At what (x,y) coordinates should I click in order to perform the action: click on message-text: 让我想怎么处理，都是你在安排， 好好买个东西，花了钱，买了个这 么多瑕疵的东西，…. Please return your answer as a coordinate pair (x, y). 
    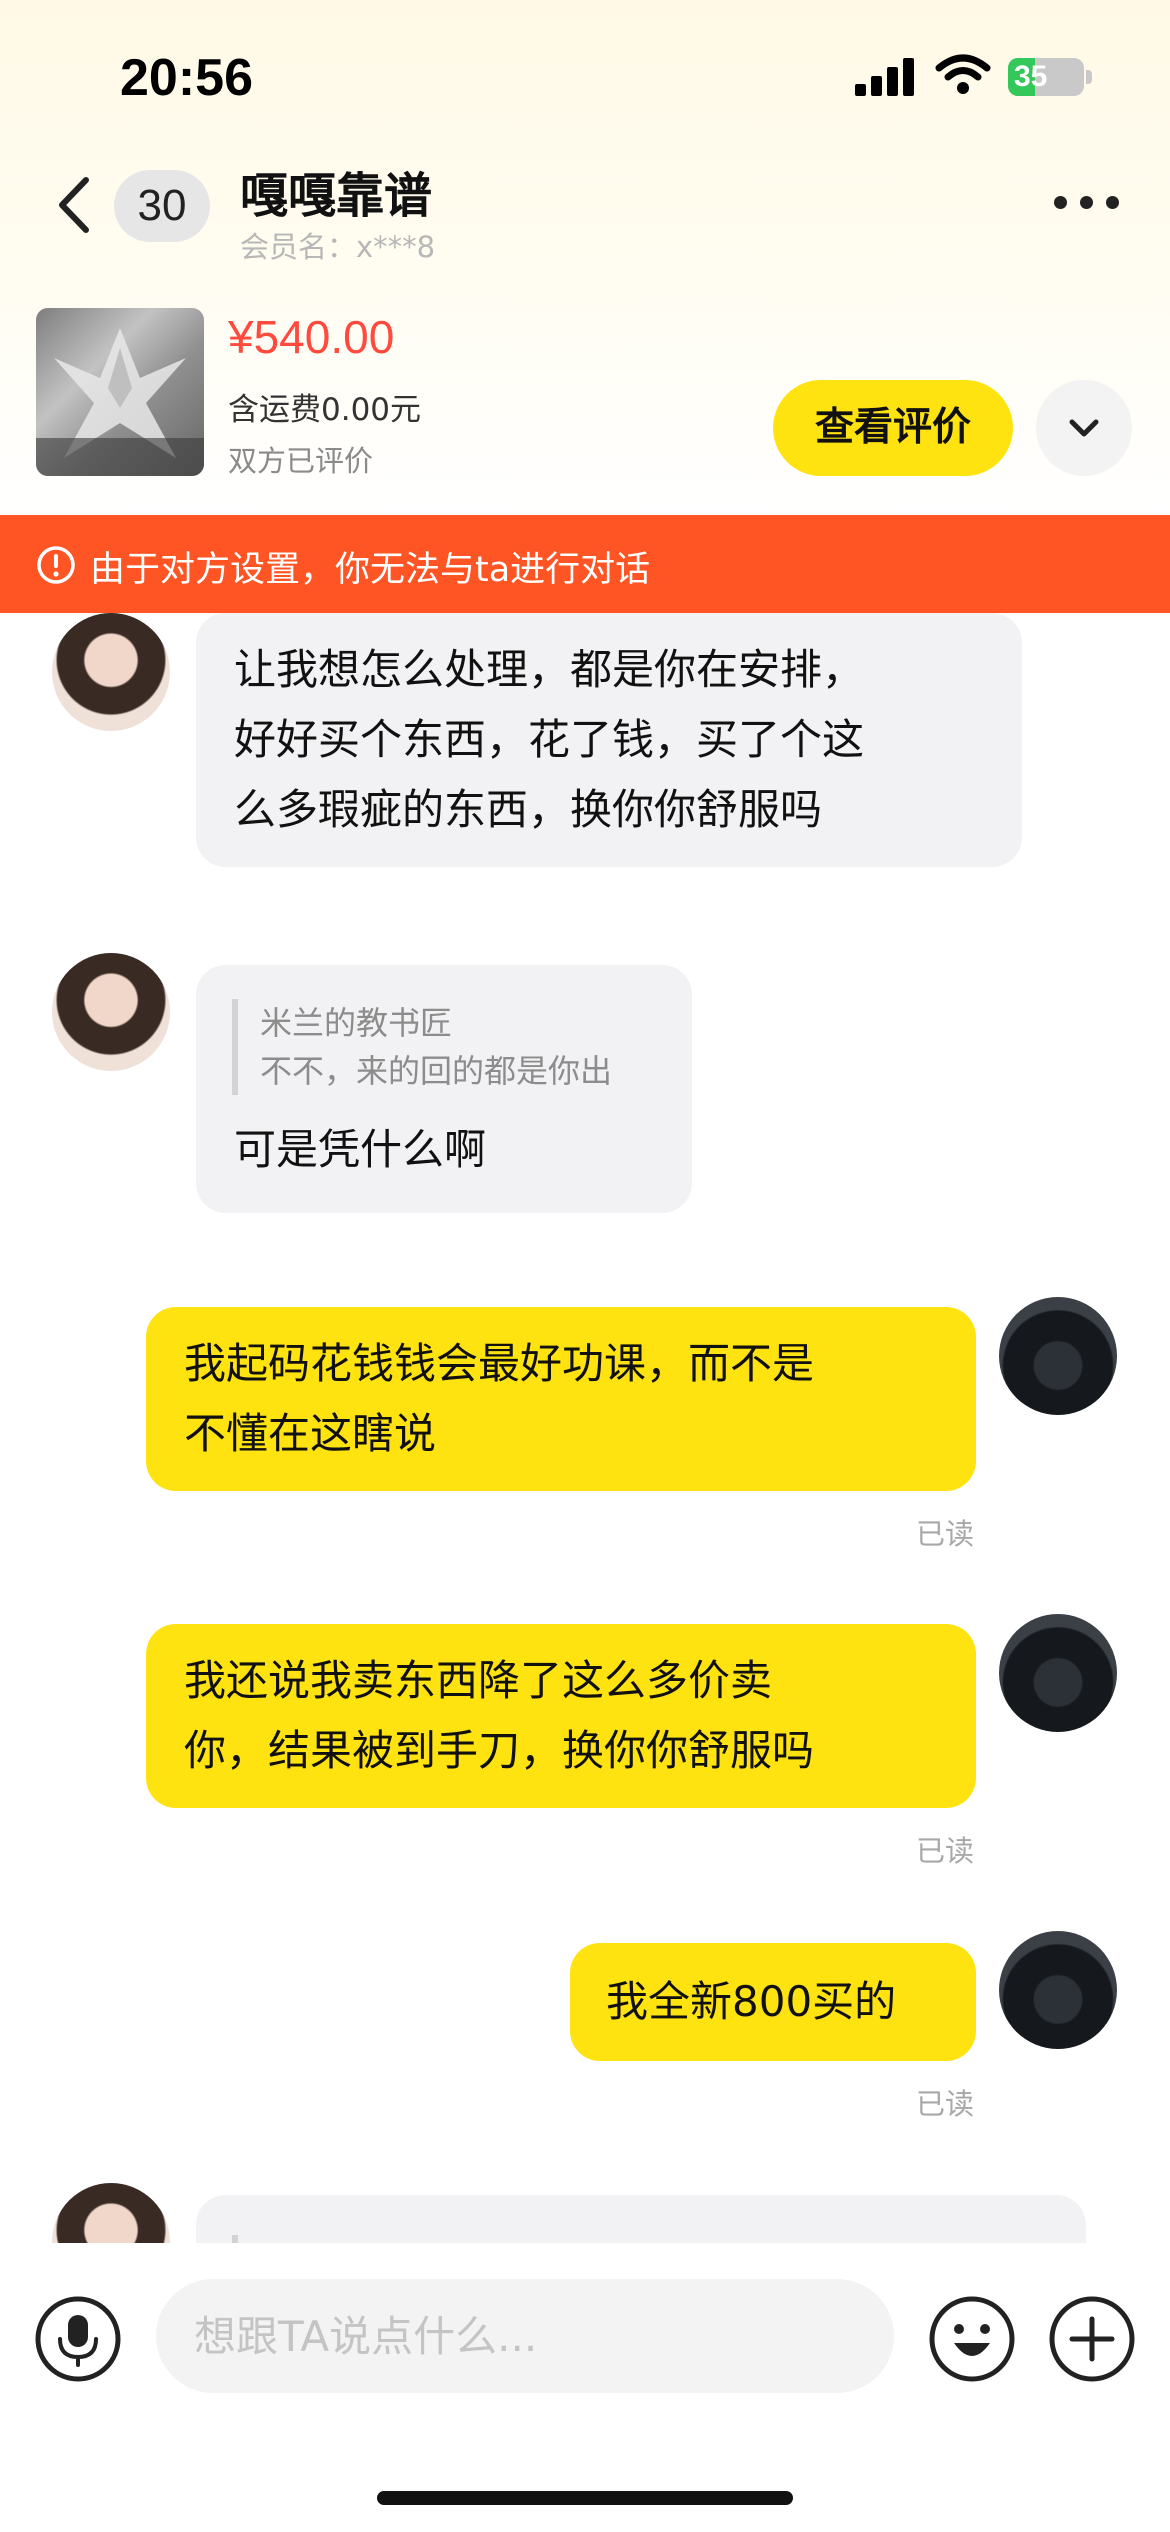
    Looking at the image, I should click on (613, 740).